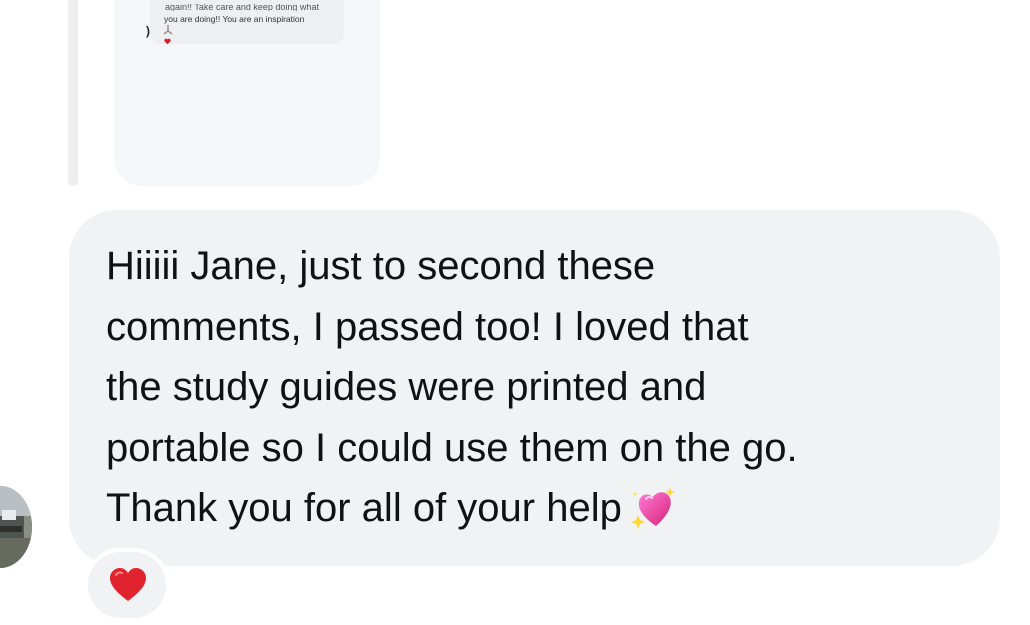 This screenshot has height=625, width=1030. What do you see at coordinates (167, 42) in the screenshot?
I see `quoted-message-heart-icon` at bounding box center [167, 42].